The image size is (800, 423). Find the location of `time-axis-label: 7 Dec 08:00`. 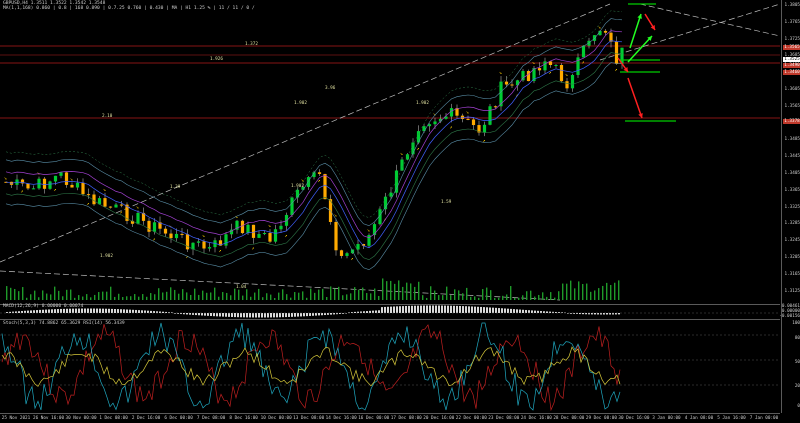

time-axis-label: 7 Dec 08:00 is located at coordinates (211, 418).